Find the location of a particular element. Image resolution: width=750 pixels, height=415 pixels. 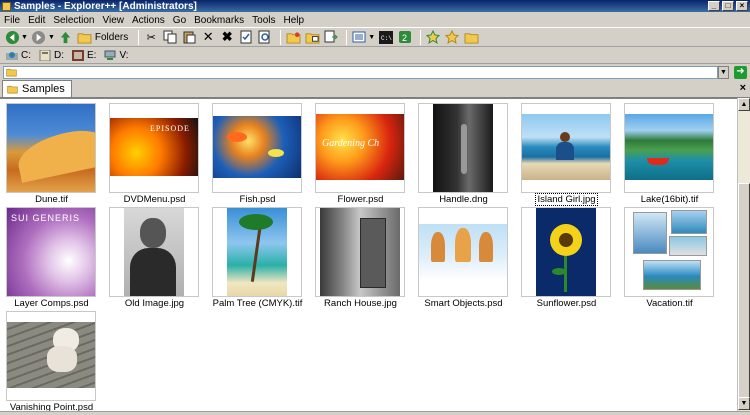

forward-icon is located at coordinates (39, 37).